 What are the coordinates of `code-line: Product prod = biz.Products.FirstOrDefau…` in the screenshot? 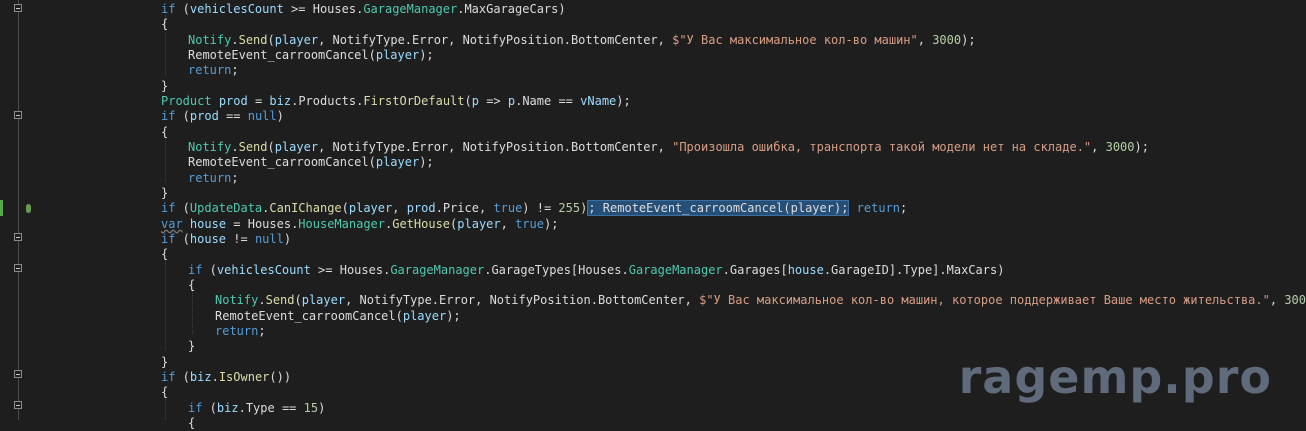 It's located at (396, 101).